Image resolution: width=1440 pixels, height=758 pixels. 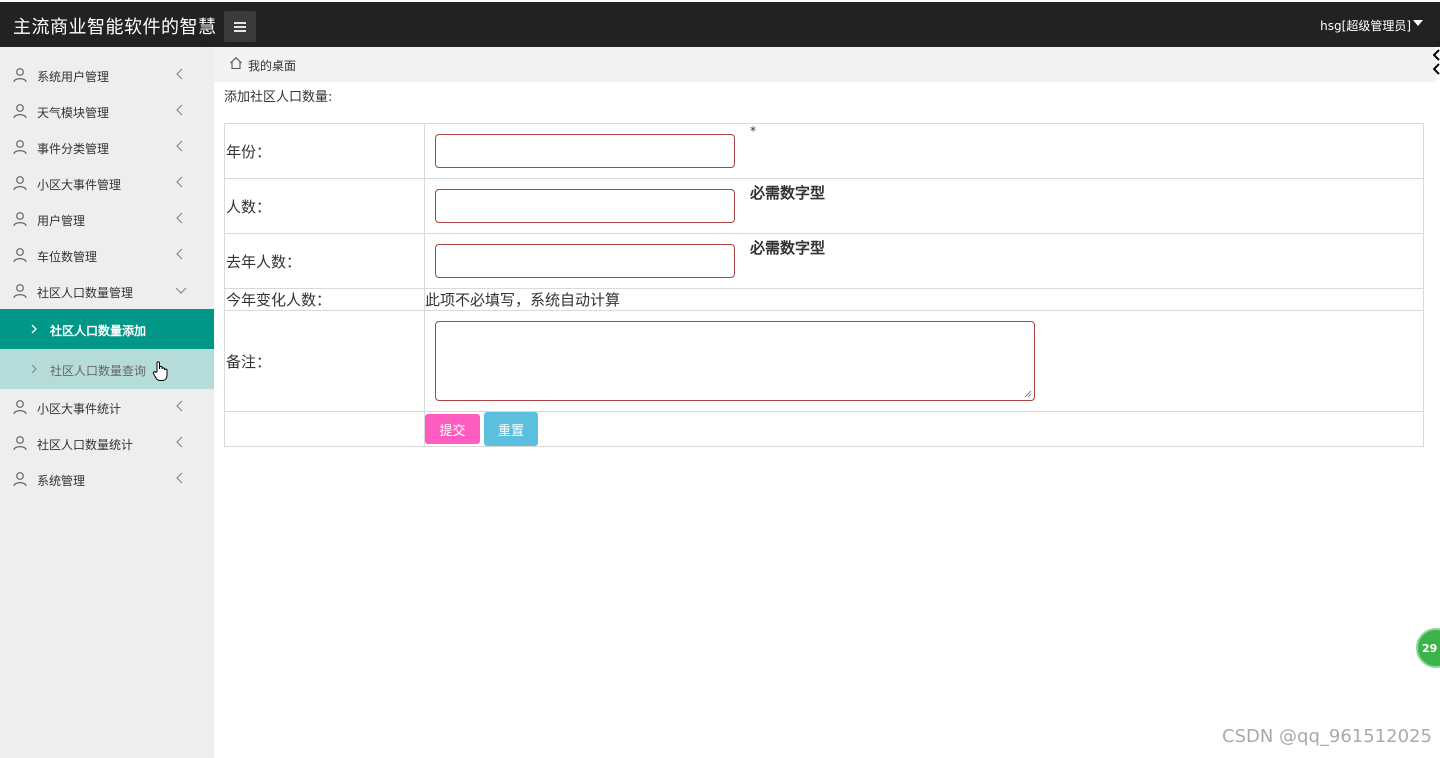 I want to click on floating-badge: 29, so click(x=1428, y=648).